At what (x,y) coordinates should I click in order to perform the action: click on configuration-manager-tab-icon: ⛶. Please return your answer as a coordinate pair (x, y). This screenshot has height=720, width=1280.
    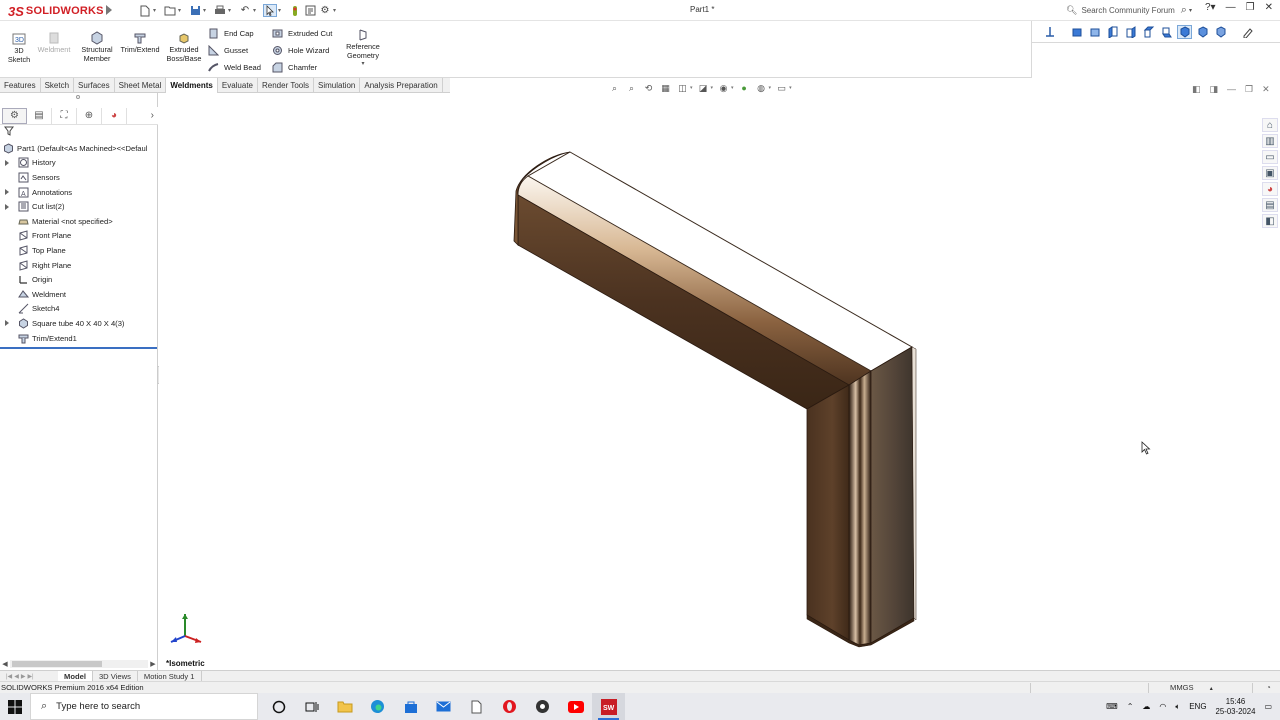
    Looking at the image, I should click on (64, 115).